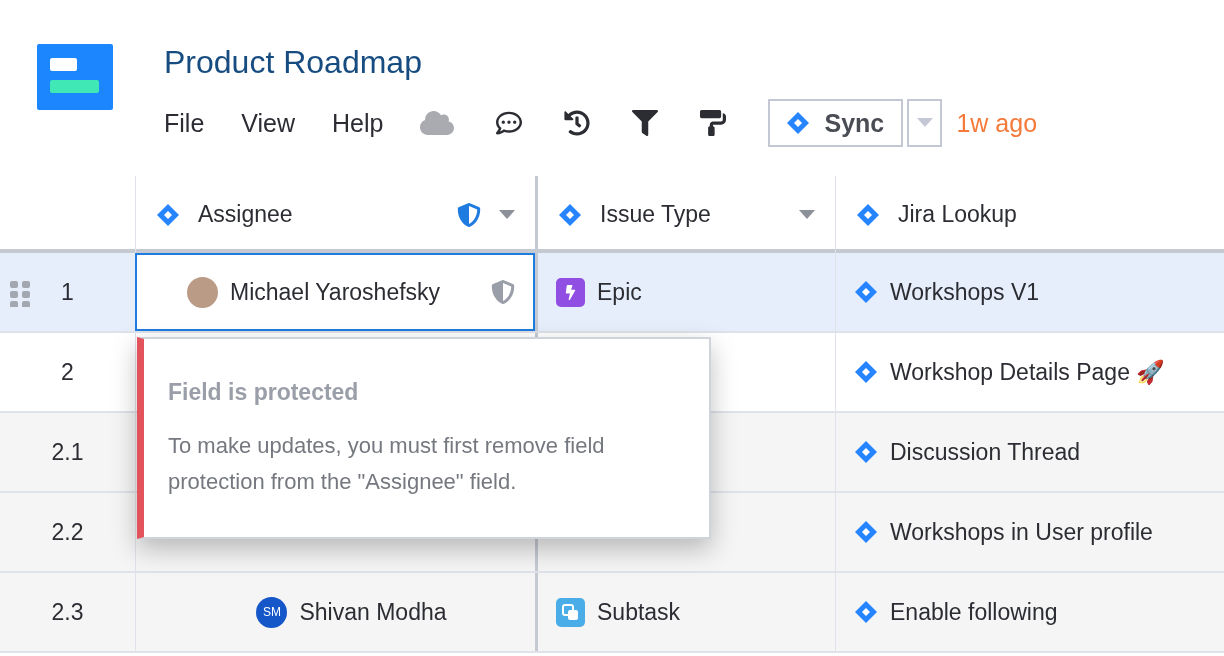 The height and width of the screenshot is (656, 1224). Describe the element at coordinates (619, 292) in the screenshot. I see `issue-type-label: Epic` at that location.